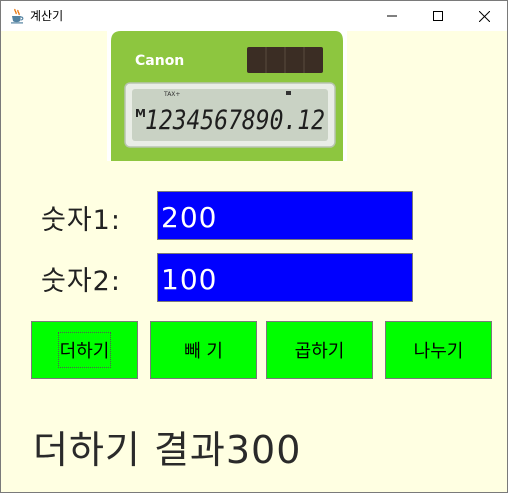 The height and width of the screenshot is (493, 508). Describe the element at coordinates (81, 281) in the screenshot. I see `number2-label: 숫자2:` at that location.